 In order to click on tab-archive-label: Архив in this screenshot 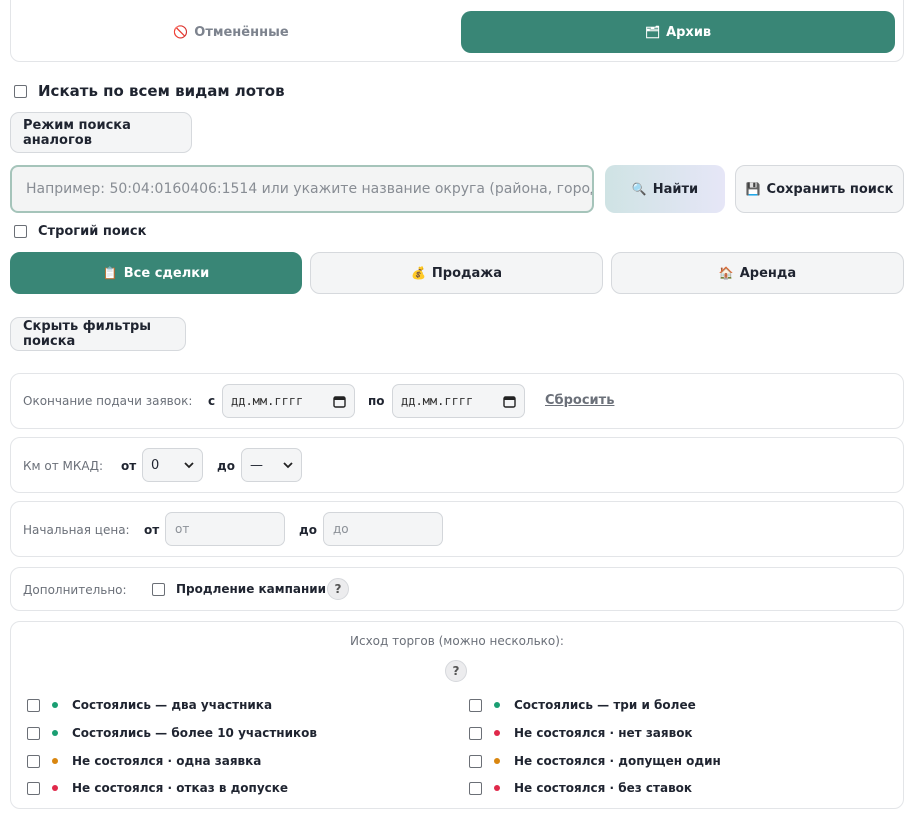, I will do `click(689, 32)`.